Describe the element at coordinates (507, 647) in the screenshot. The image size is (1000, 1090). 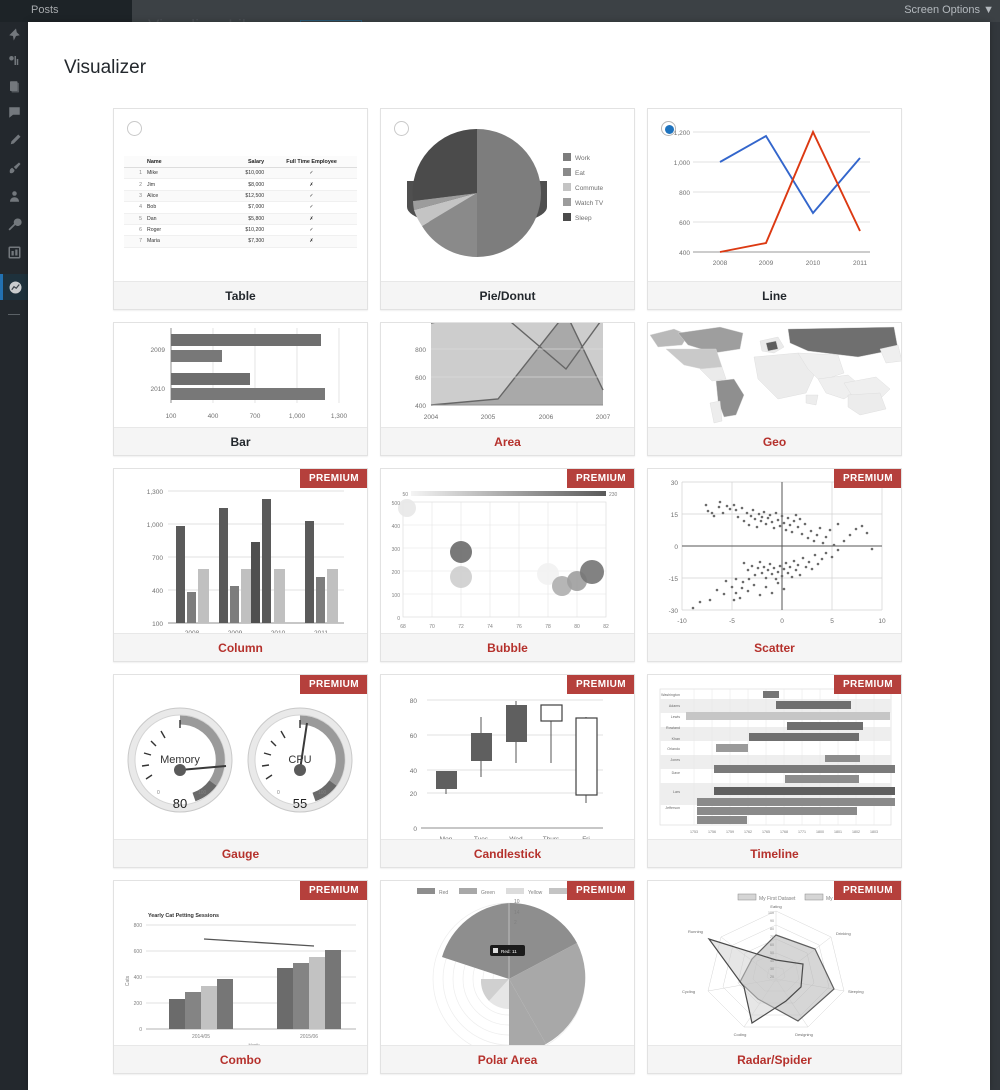
I see `chart-card-label: Bubble` at that location.